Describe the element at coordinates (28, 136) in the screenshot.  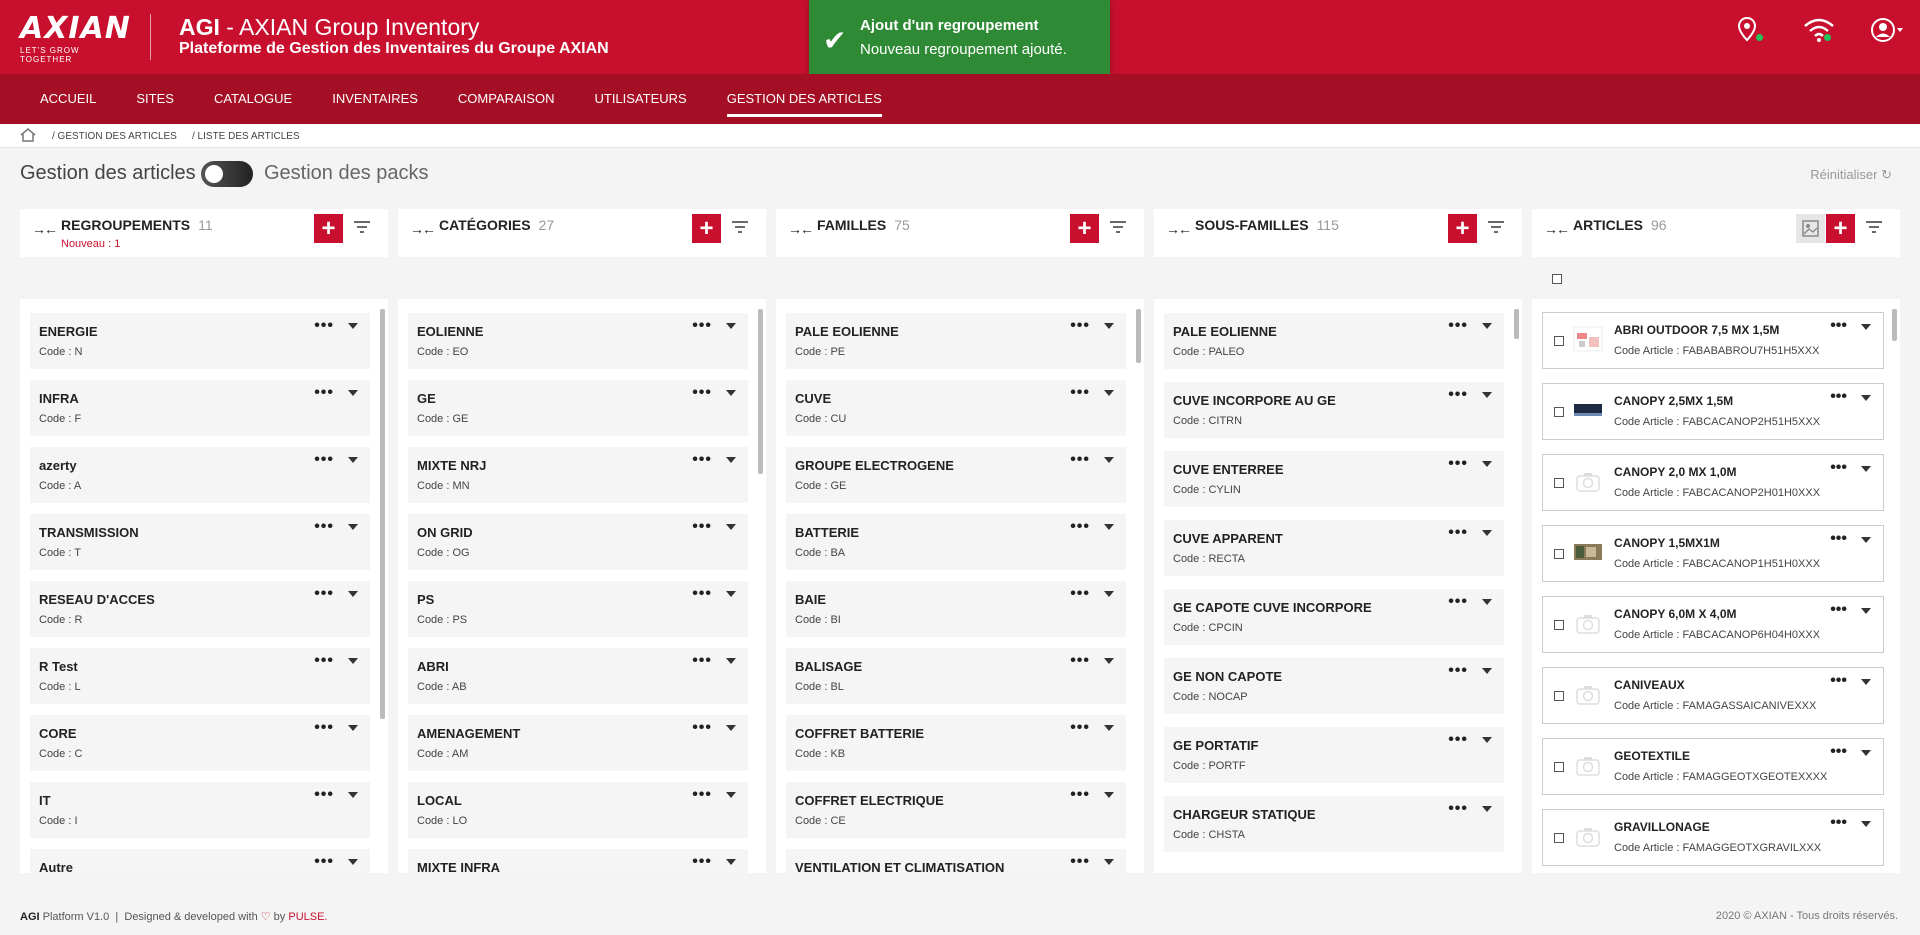
I see `home-icon` at that location.